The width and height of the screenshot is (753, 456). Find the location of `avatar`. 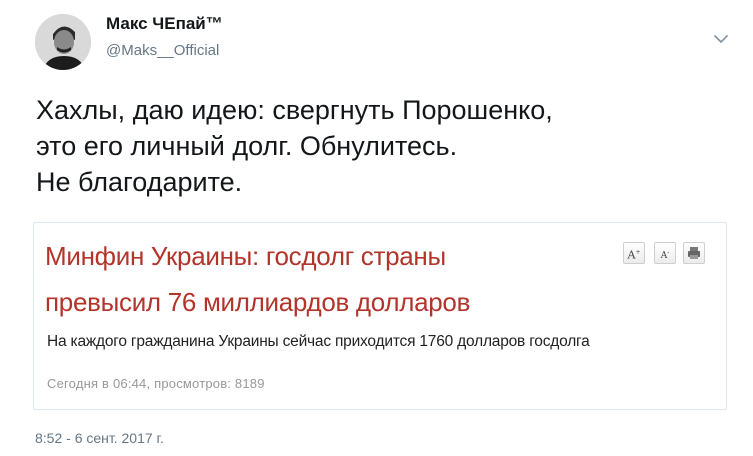

avatar is located at coordinates (63, 42).